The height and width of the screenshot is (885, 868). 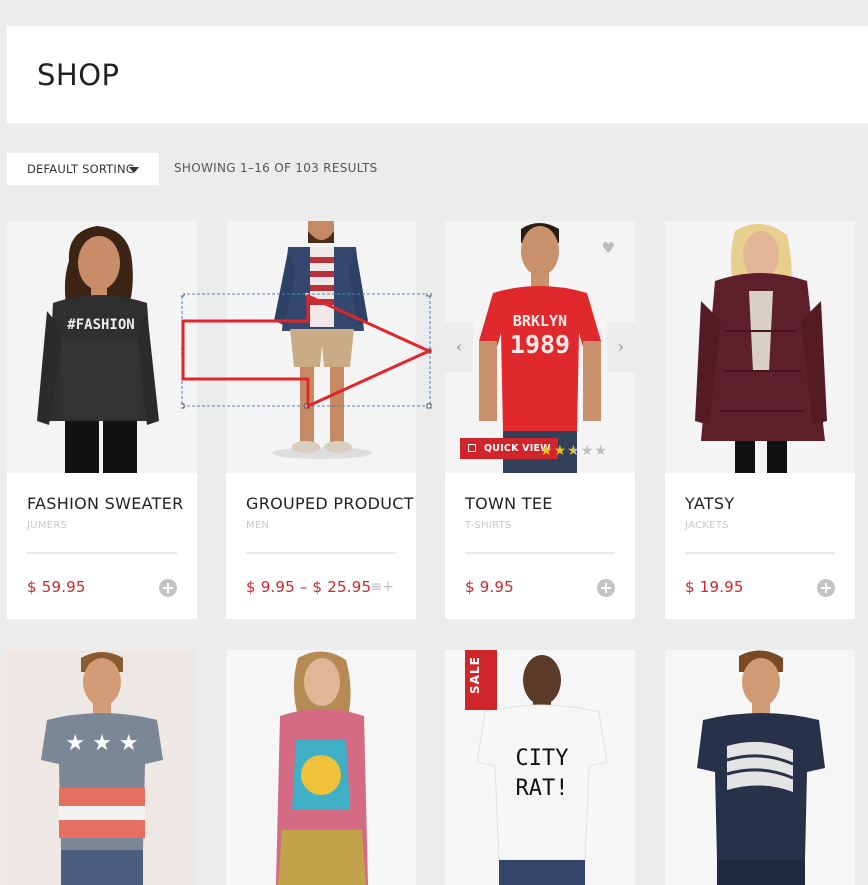 I want to click on tee-print-bottom: RAT!, so click(x=542, y=788).